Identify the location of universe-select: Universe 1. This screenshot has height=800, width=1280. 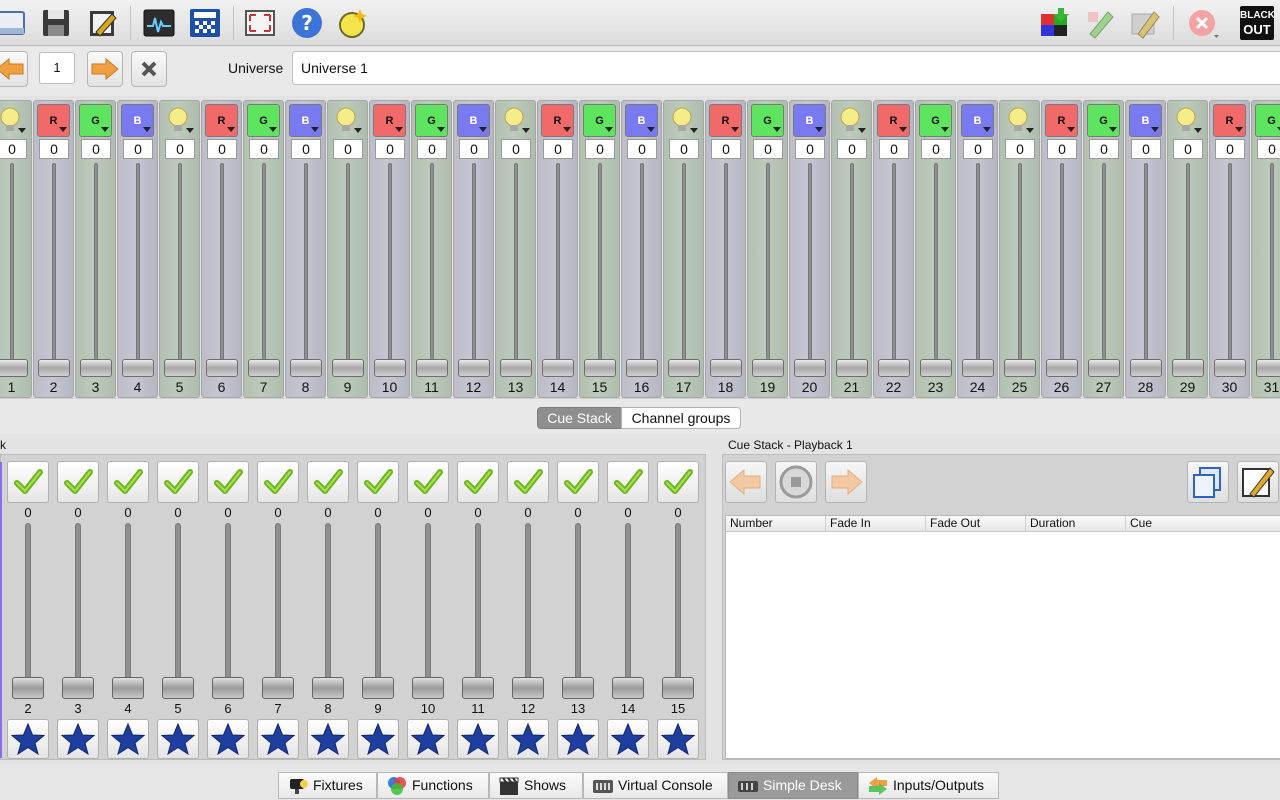
(786, 68).